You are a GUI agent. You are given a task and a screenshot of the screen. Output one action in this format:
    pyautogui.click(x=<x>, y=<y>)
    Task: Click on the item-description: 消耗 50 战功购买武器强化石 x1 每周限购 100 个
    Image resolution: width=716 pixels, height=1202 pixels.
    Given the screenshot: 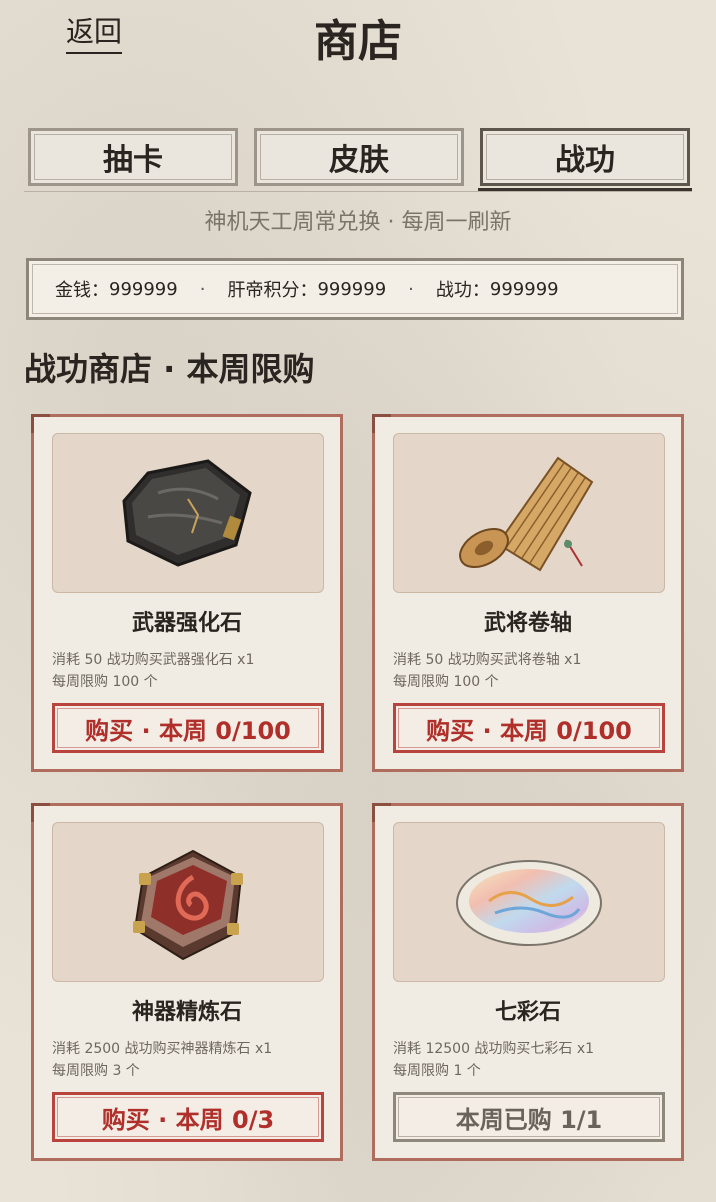 What is the action you would take?
    pyautogui.click(x=153, y=671)
    